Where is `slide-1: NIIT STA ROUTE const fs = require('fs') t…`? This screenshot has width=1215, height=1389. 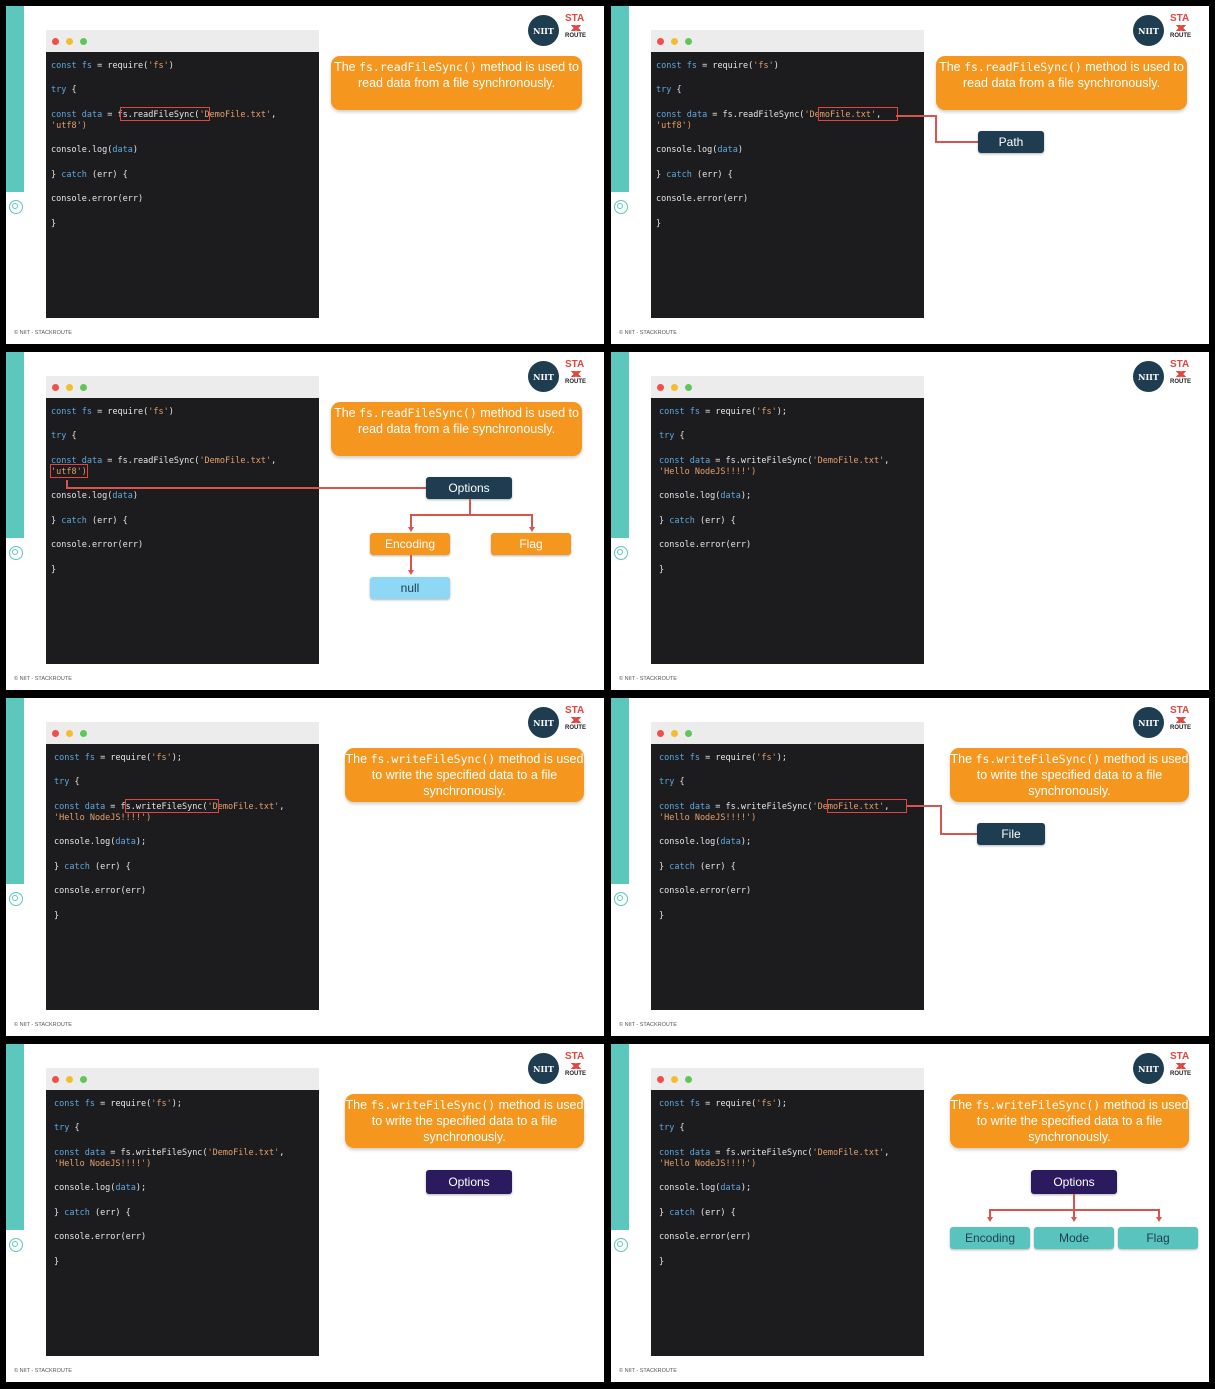
slide-1: NIIT STA ROUTE const fs = require('fs') t… is located at coordinates (305, 175).